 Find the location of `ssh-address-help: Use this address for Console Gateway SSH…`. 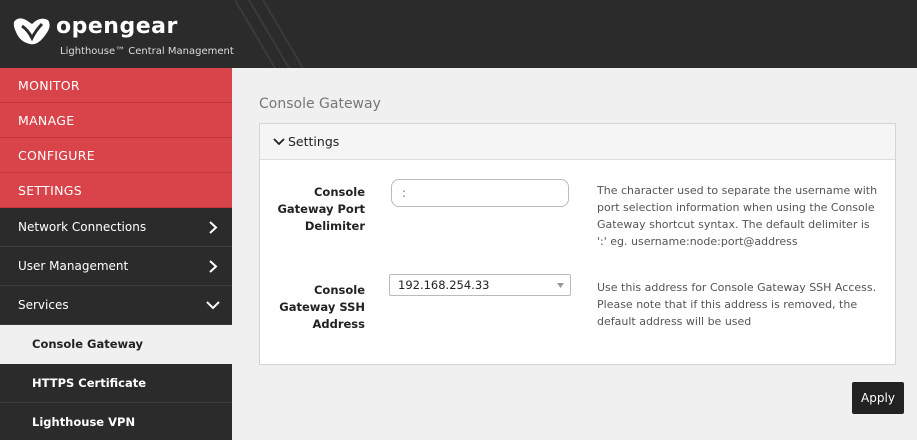

ssh-address-help: Use this address for Console Gateway SSH… is located at coordinates (742, 304).